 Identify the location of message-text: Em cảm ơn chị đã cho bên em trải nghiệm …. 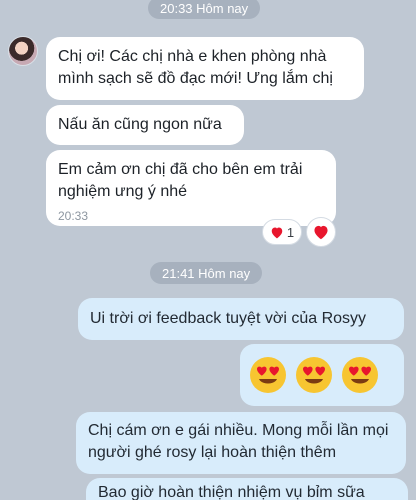
(180, 180).